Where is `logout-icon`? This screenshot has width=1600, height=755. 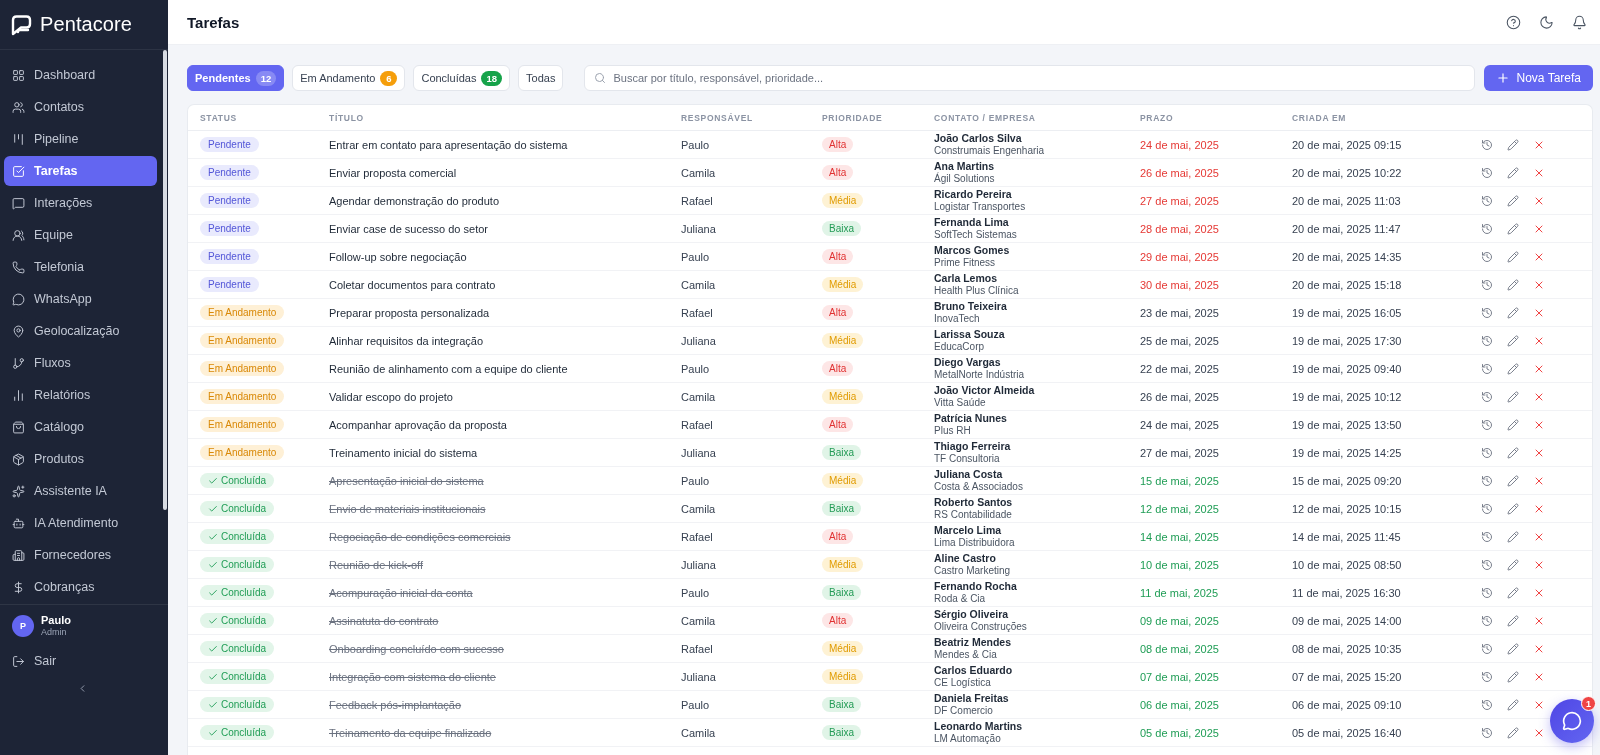
logout-icon is located at coordinates (18, 661).